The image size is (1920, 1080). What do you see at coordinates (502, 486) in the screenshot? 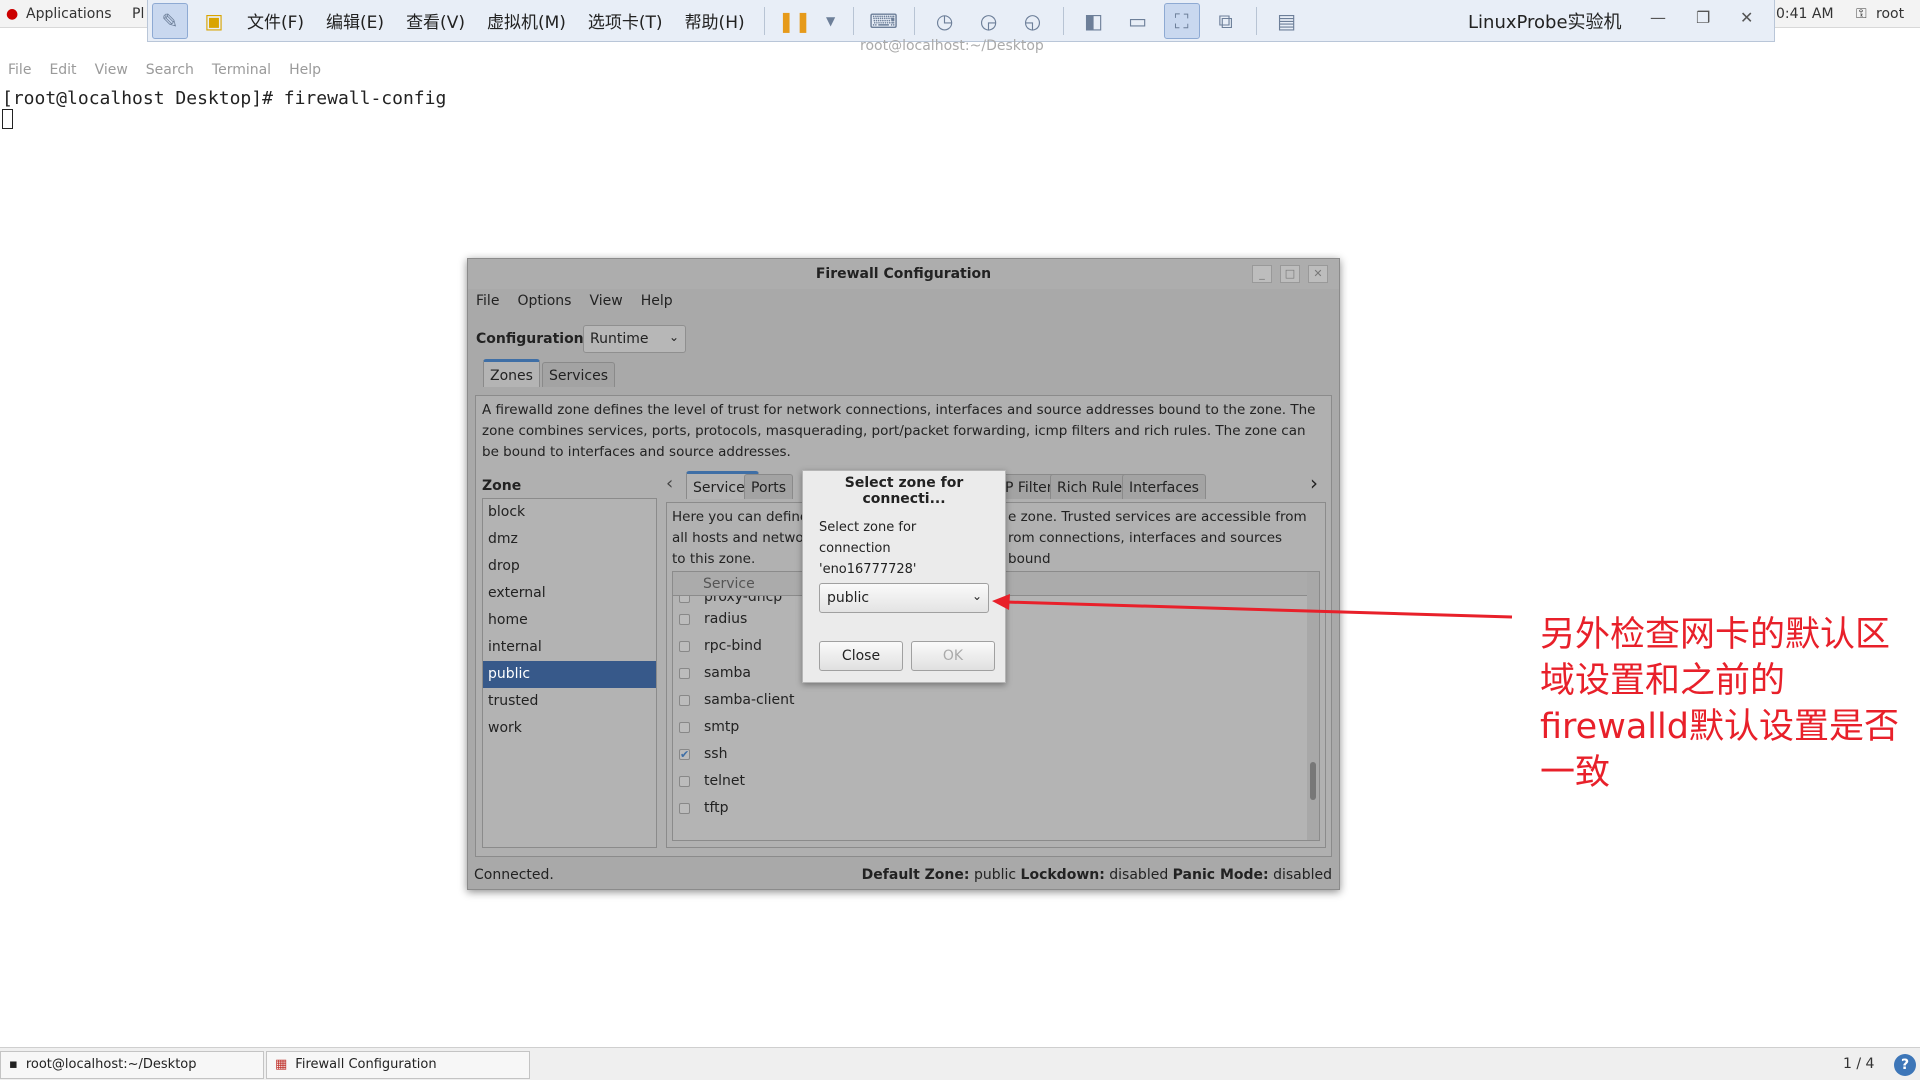
I see `zone-label: Zone` at bounding box center [502, 486].